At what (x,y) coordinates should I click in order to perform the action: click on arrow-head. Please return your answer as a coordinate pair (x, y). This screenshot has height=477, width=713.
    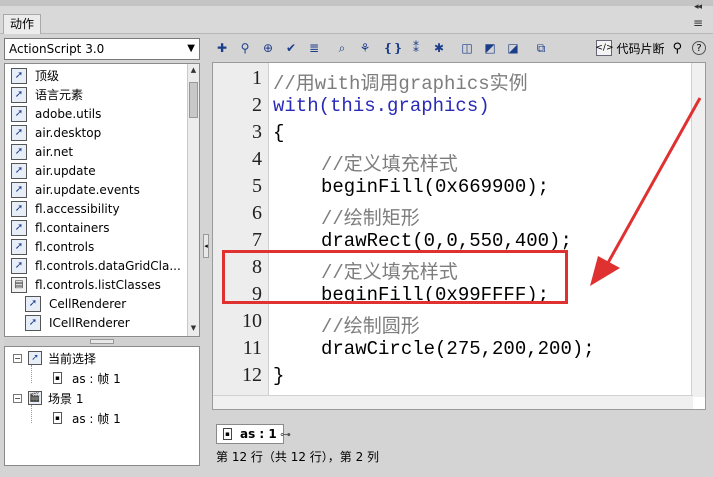
    Looking at the image, I should click on (605, 271).